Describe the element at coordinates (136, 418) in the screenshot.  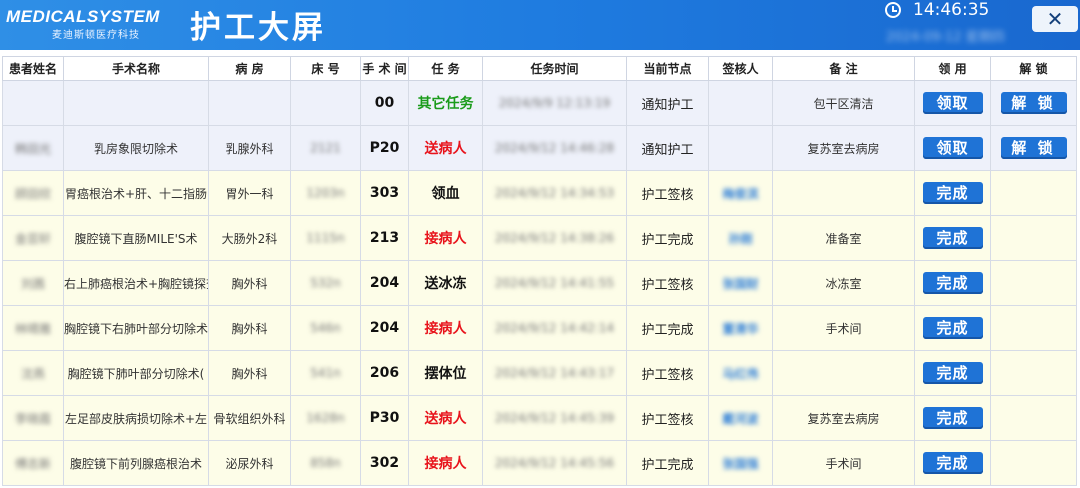
I see `cell-surgery-name: 左足部皮肤病损切除术+左` at that location.